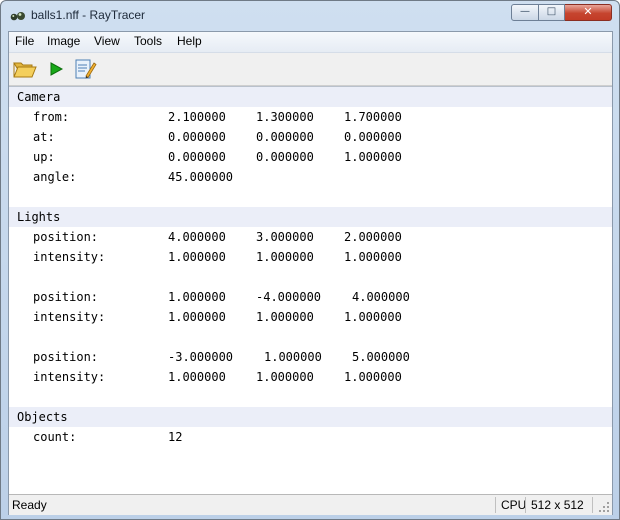  What do you see at coordinates (514, 505) in the screenshot?
I see `status-mode: CPU` at bounding box center [514, 505].